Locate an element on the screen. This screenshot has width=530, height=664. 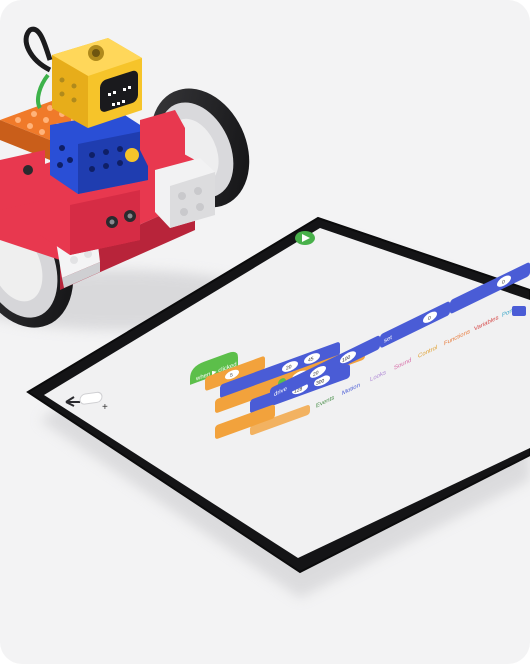
zoom-in-button: + is located at coordinates (105, 407).